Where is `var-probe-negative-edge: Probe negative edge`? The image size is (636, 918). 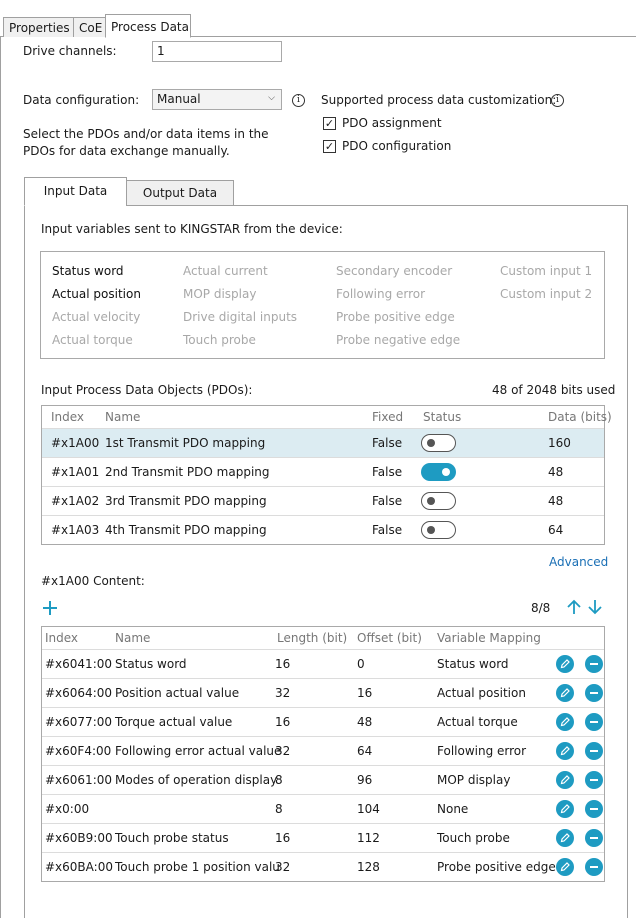 var-probe-negative-edge: Probe negative edge is located at coordinates (398, 340).